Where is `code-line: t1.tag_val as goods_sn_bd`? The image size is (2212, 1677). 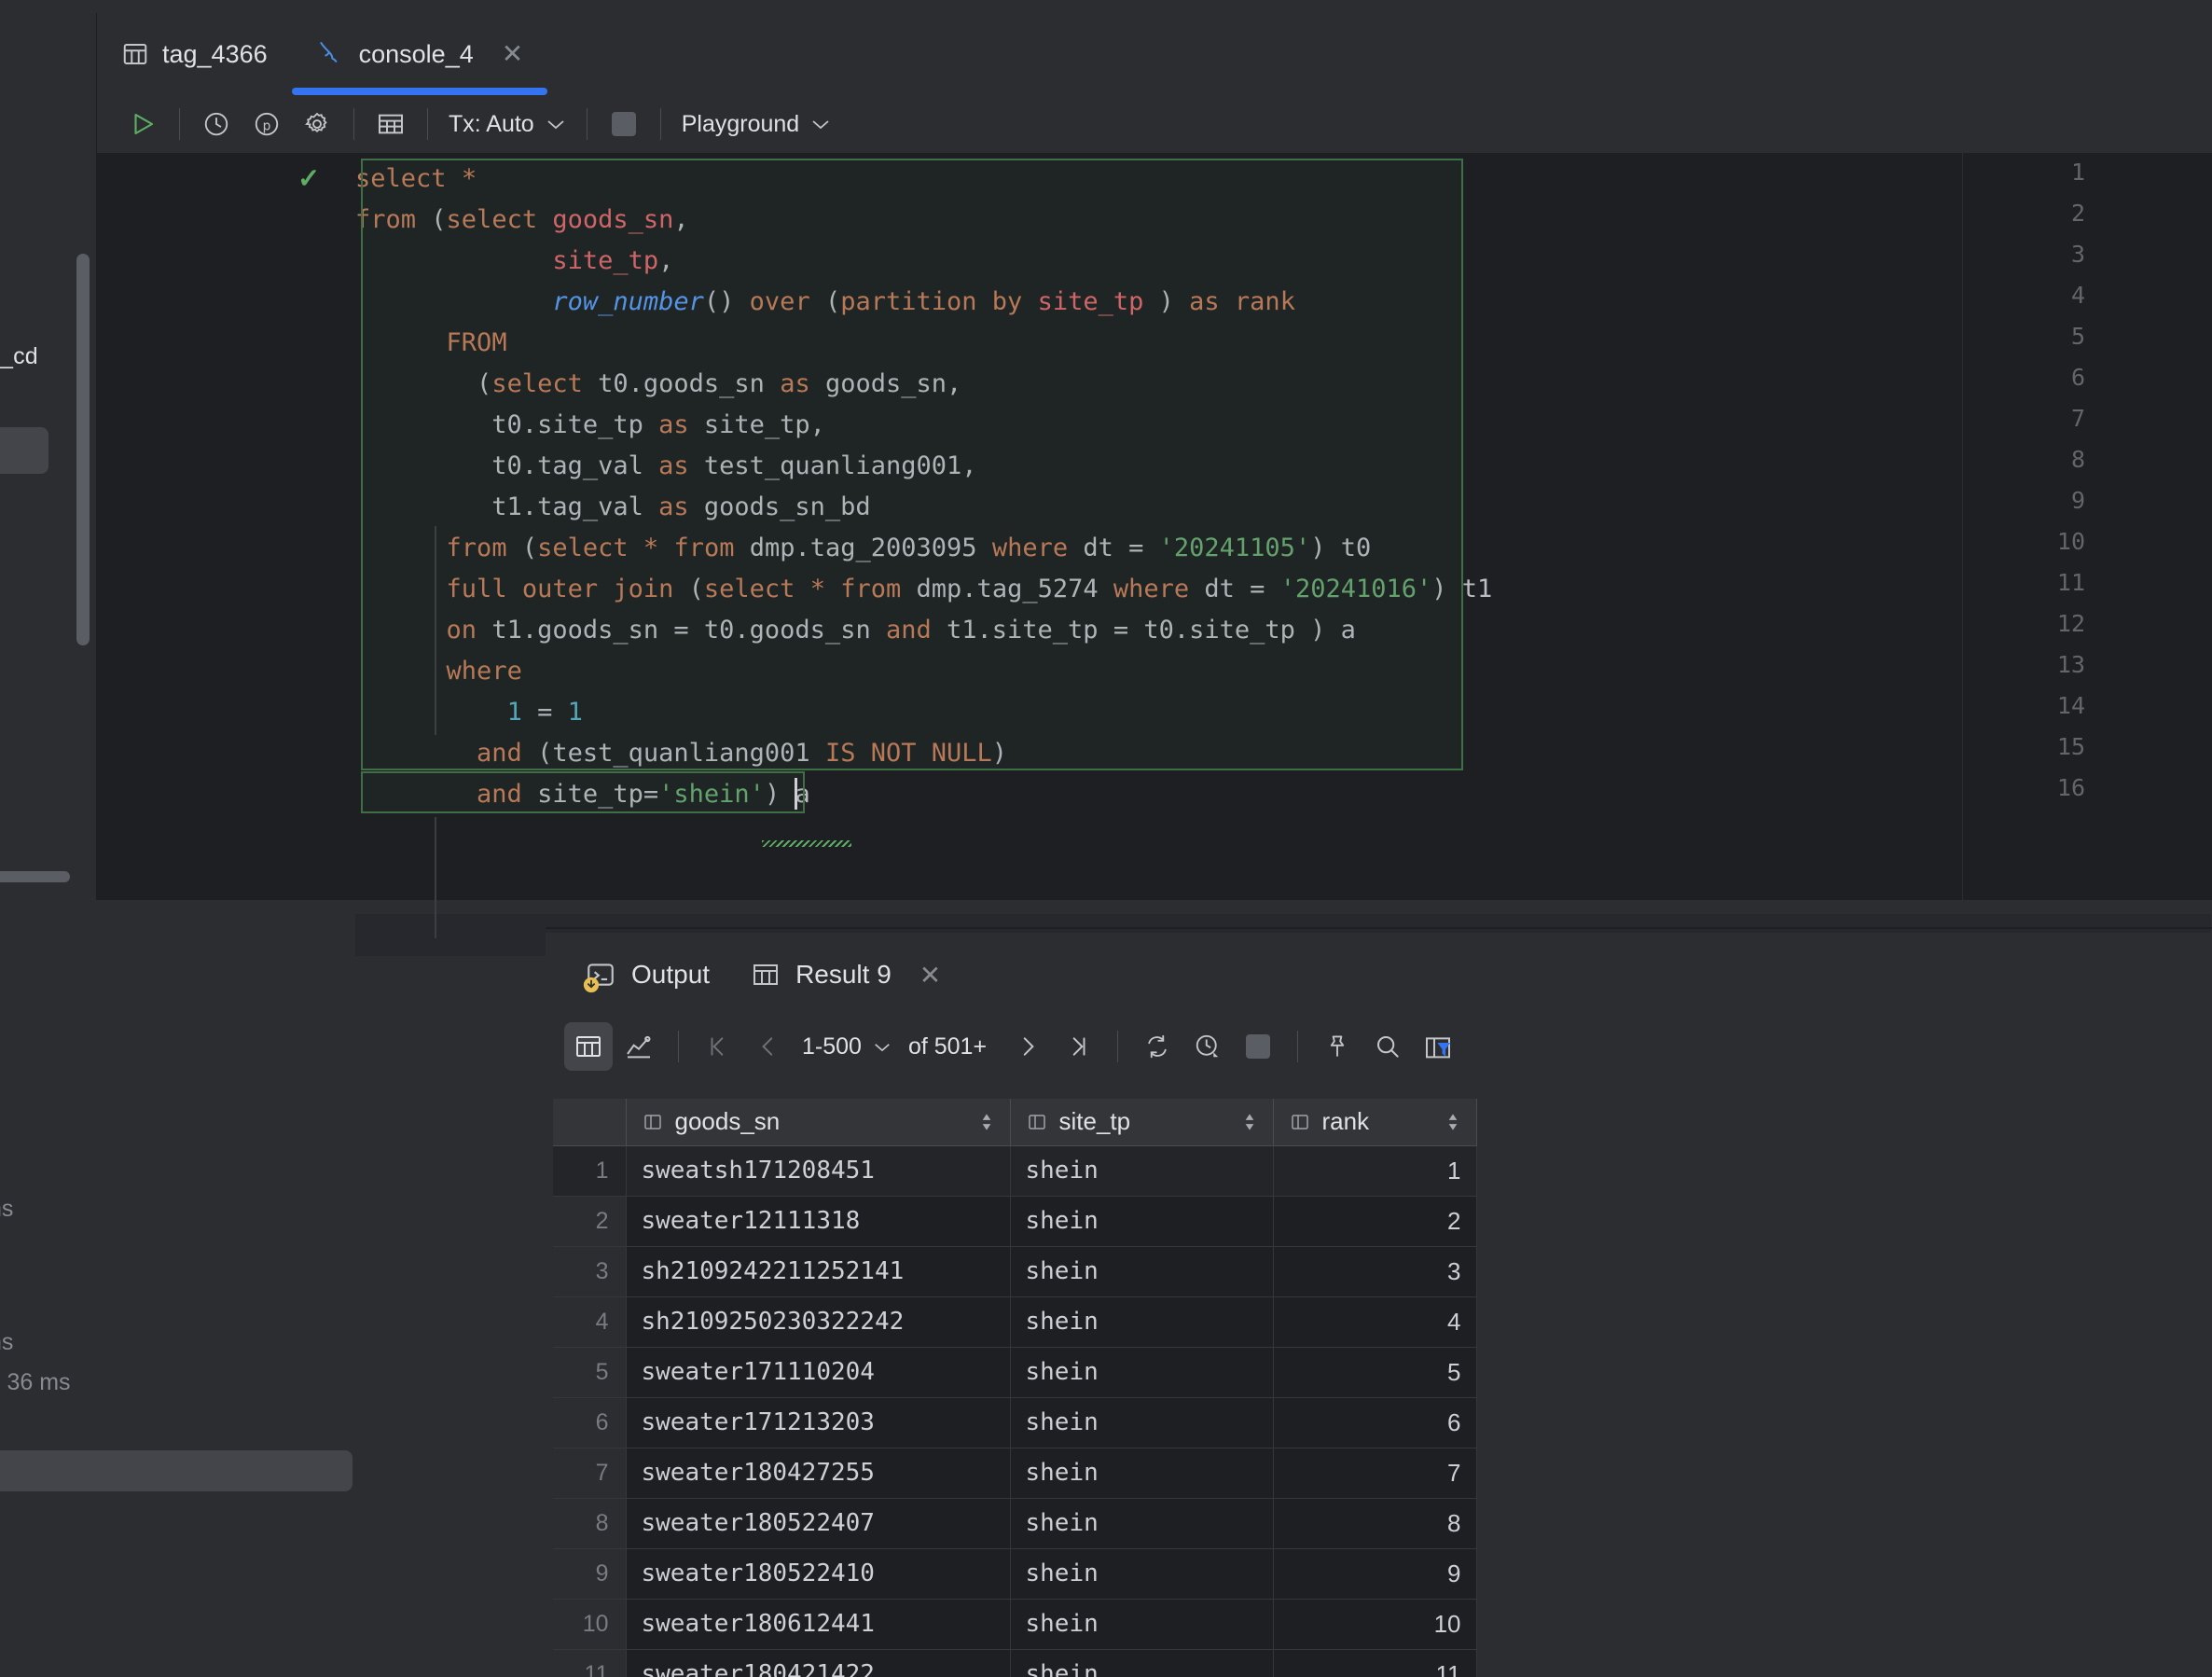
code-line: t1.tag_val as goods_sn_bd is located at coordinates (612, 507).